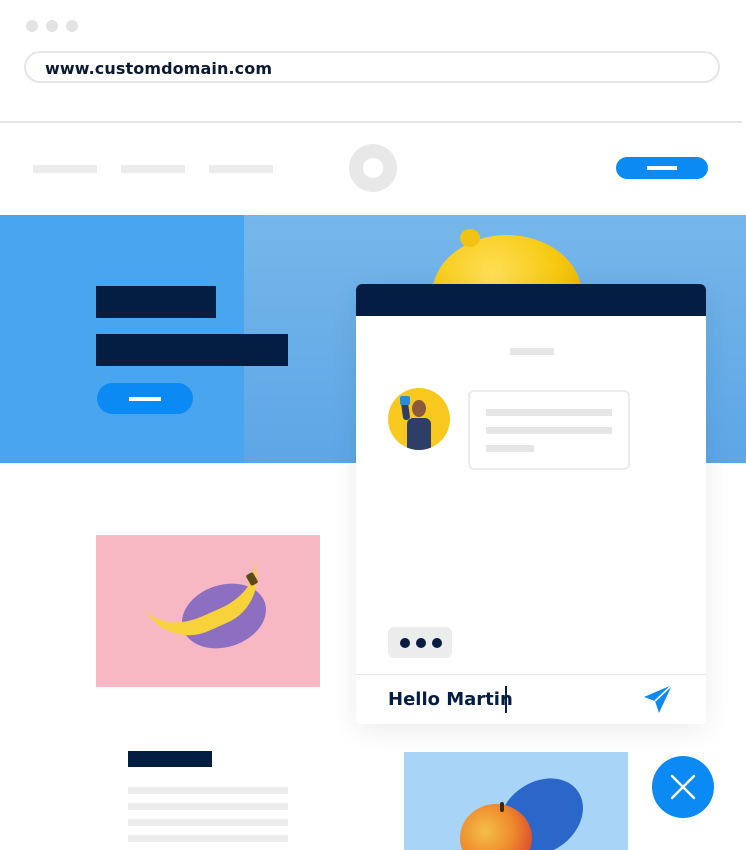  I want to click on text-caret, so click(506, 699).